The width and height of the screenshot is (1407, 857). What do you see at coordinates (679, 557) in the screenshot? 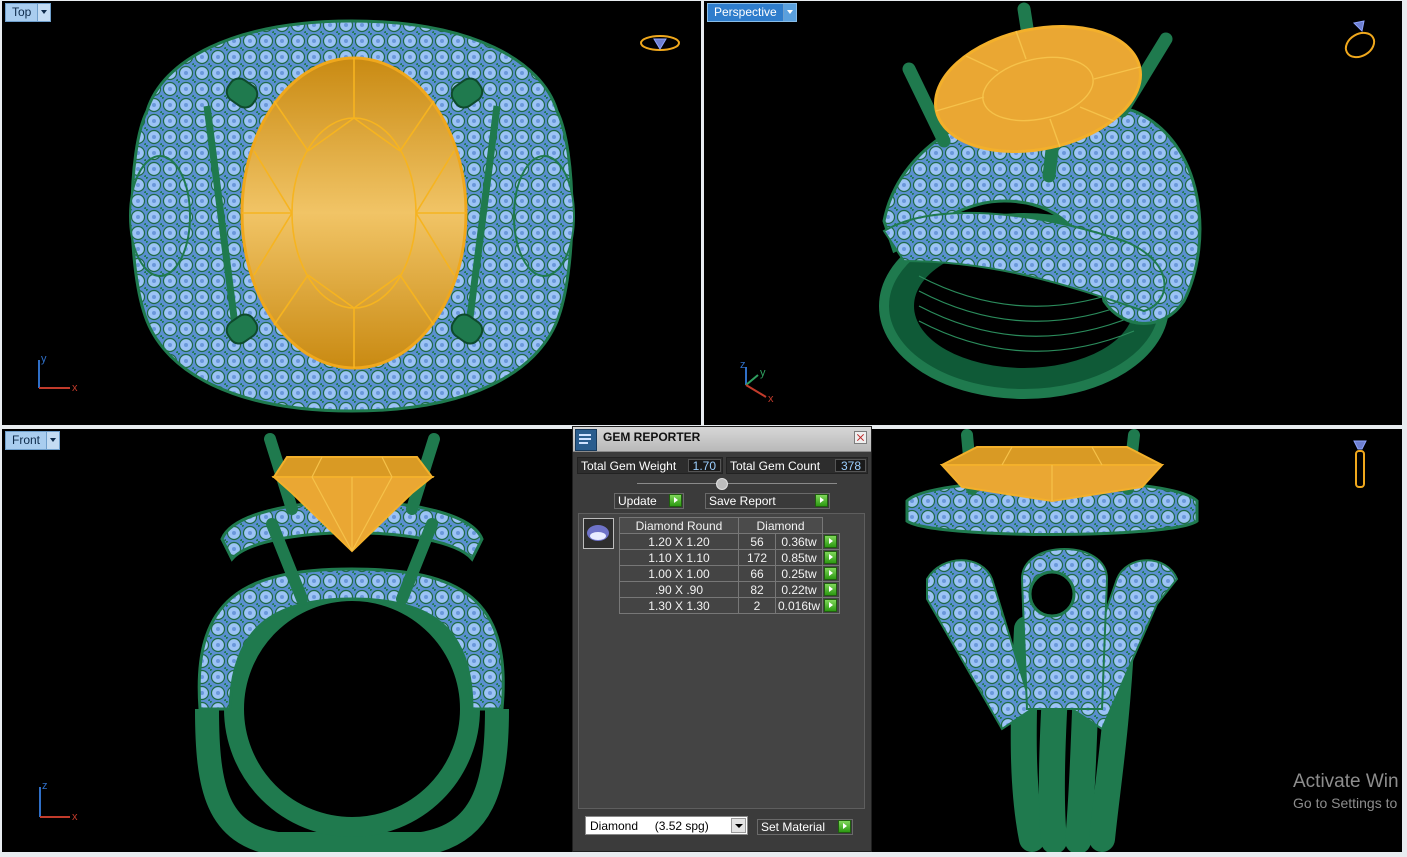
I see `gem-size: 1.10 X 1.10` at bounding box center [679, 557].